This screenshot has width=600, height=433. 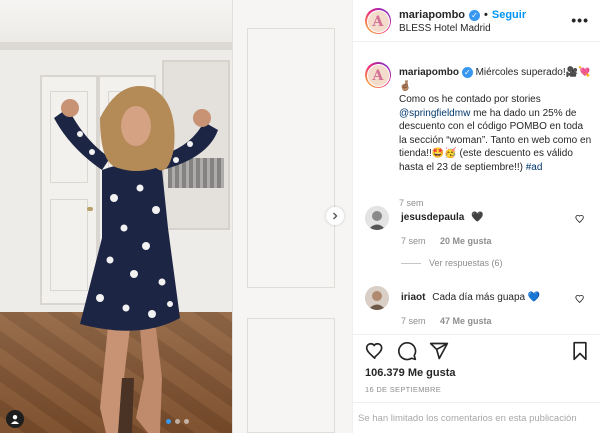 I want to click on comment-item: jesusdepaula 🖤 7 sem 20 Me gusta, so click(x=479, y=229).